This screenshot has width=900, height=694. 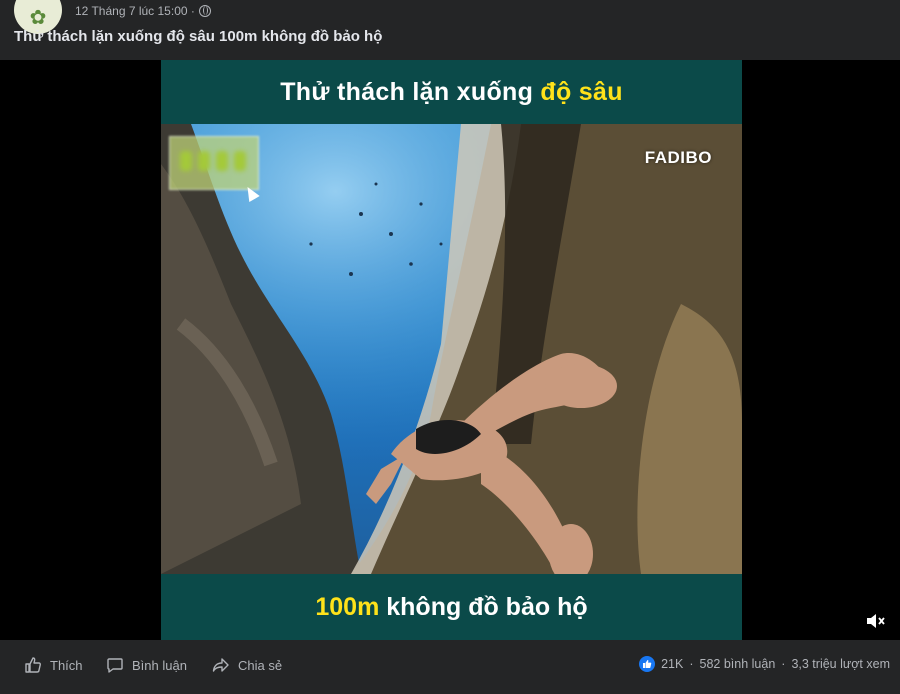 What do you see at coordinates (204, 11) in the screenshot?
I see `globe-icon` at bounding box center [204, 11].